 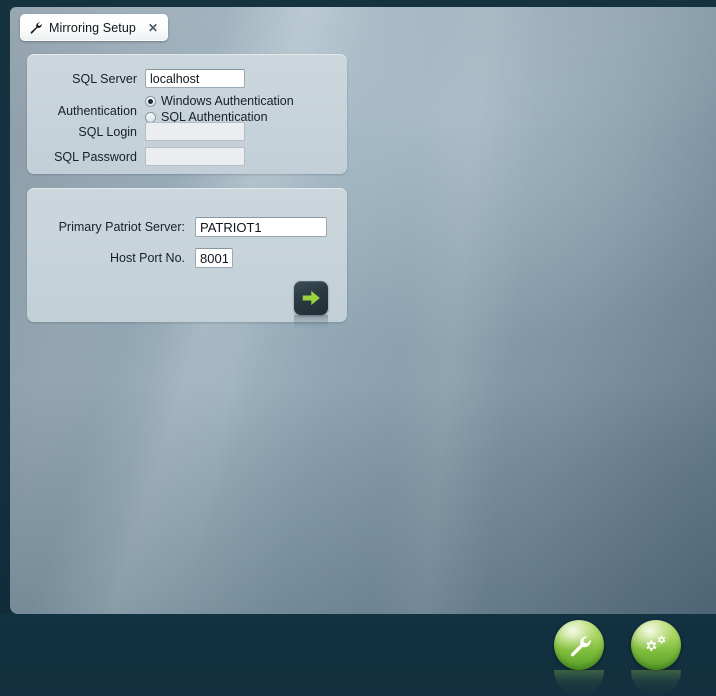 I want to click on sql-server-row: SQL Server, so click(x=172, y=78).